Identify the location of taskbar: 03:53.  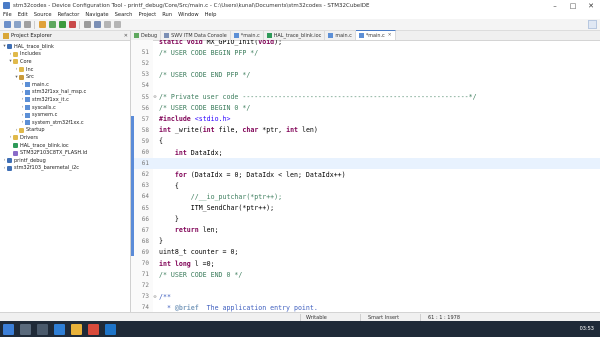
(300, 329).